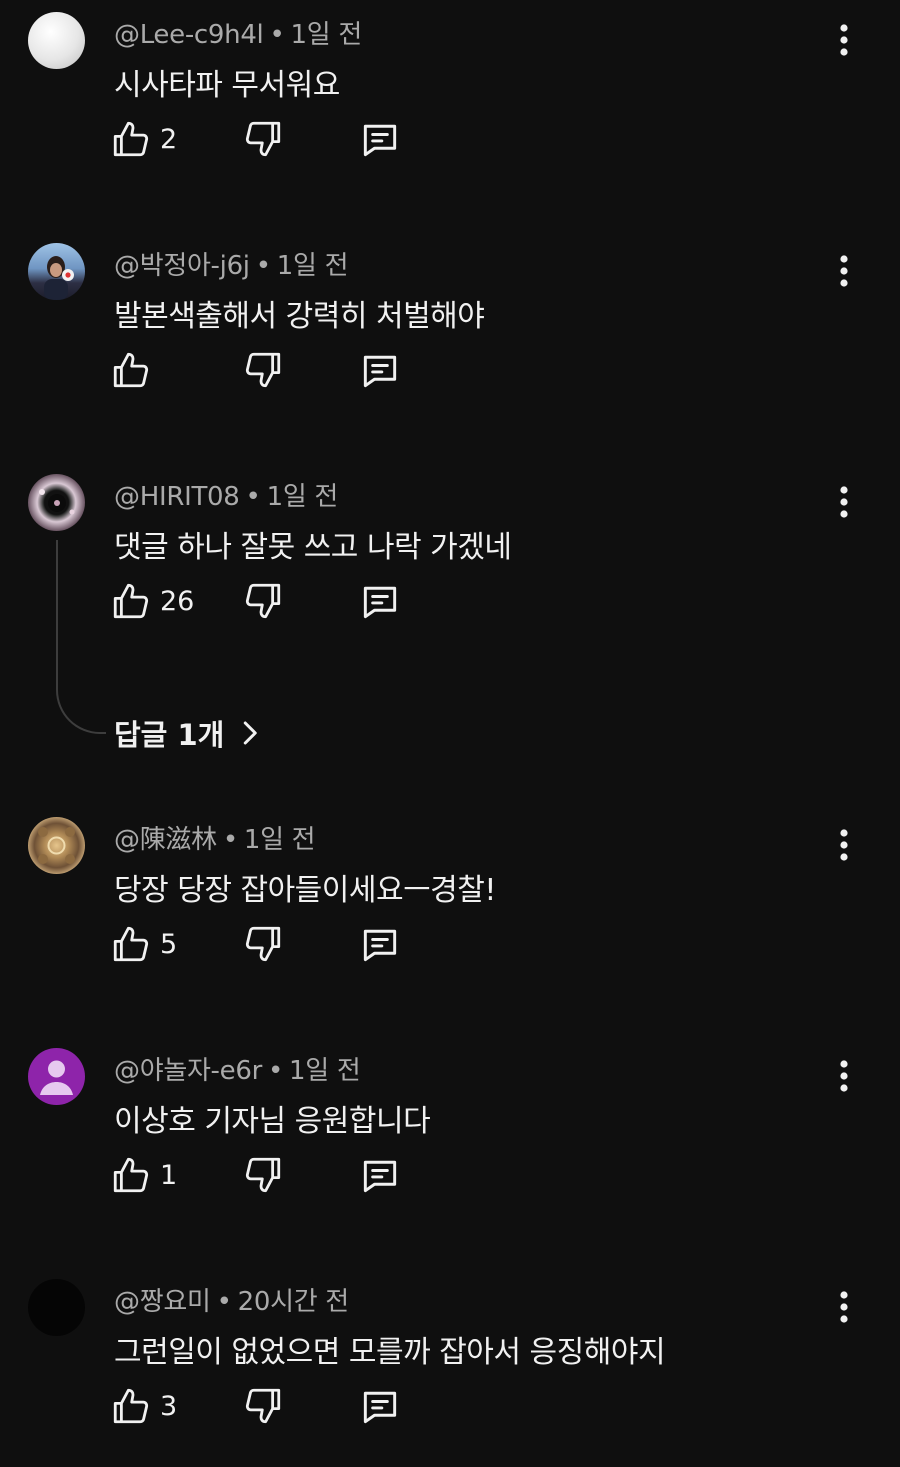 Image resolution: width=900 pixels, height=1467 pixels. What do you see at coordinates (152, 601) in the screenshot?
I see `like-button: 26` at bounding box center [152, 601].